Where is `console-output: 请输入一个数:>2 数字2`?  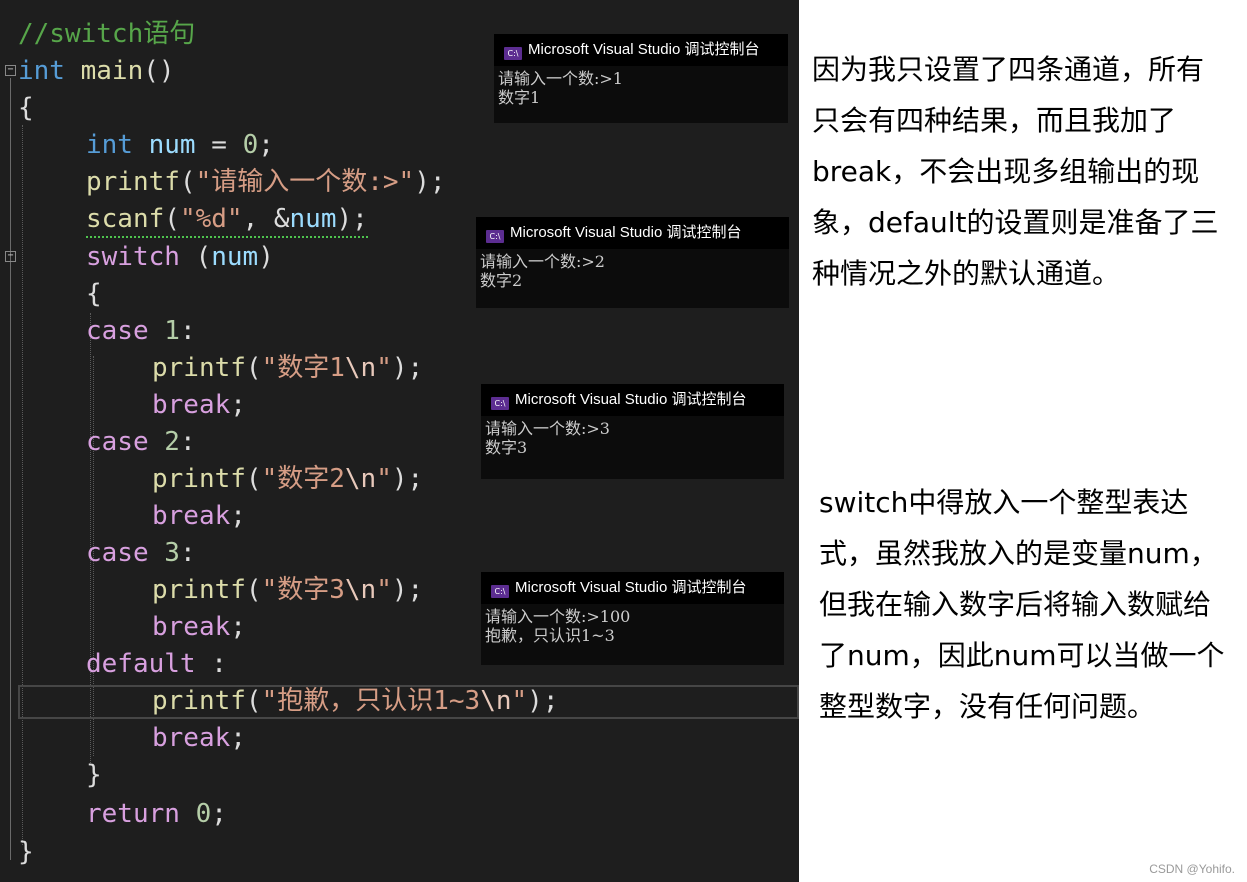
console-output: 请输入一个数:>2 数字2 is located at coordinates (542, 271).